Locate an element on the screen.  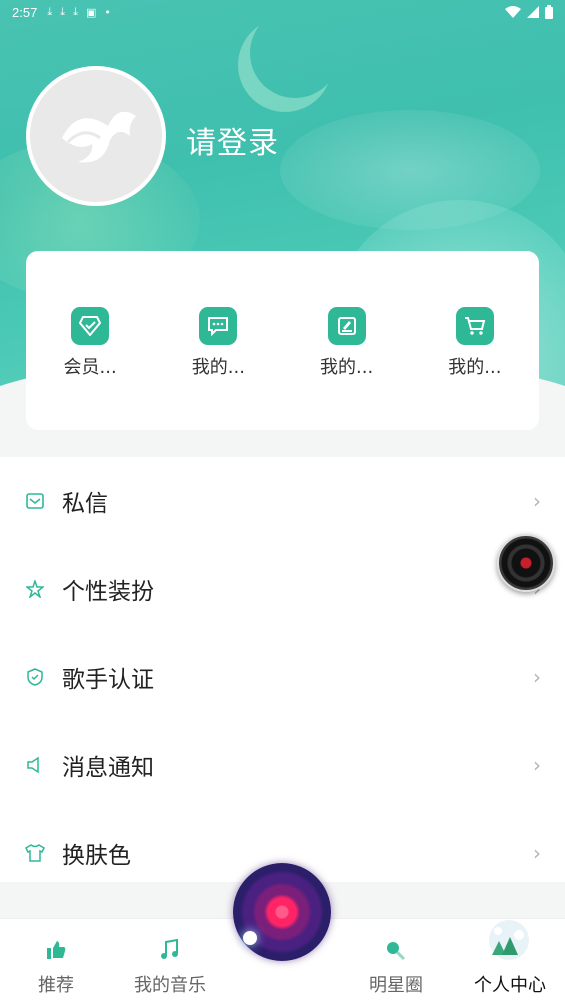
status-time: 2:57 is located at coordinates (25, 12).